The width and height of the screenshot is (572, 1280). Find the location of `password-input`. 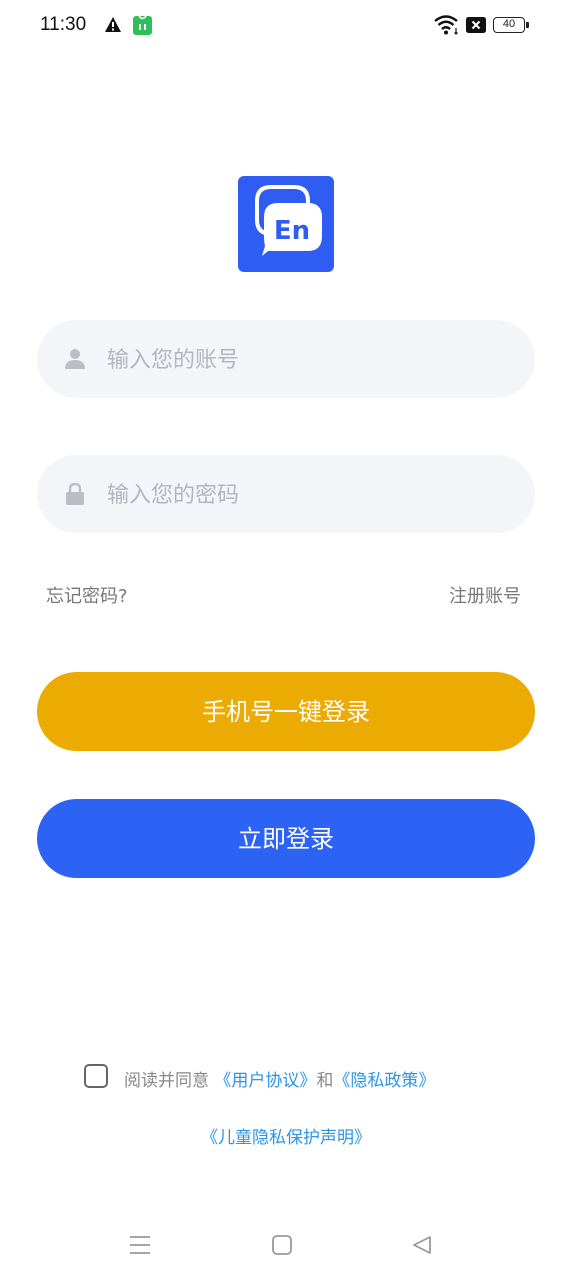

password-input is located at coordinates (307, 495).